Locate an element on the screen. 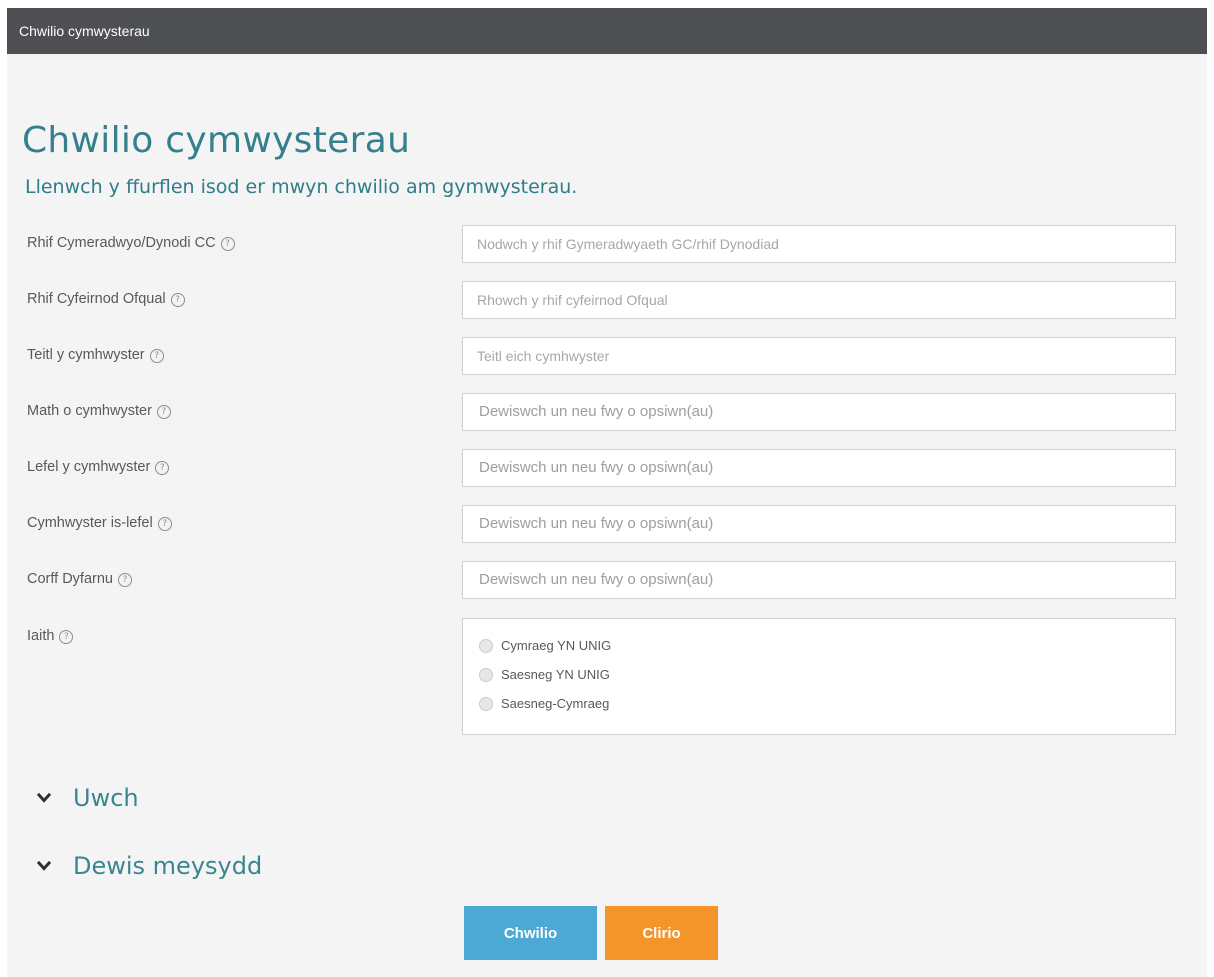 The height and width of the screenshot is (977, 1214). awarding-body-label: Corff Dyfarnu? is located at coordinates (79, 579).